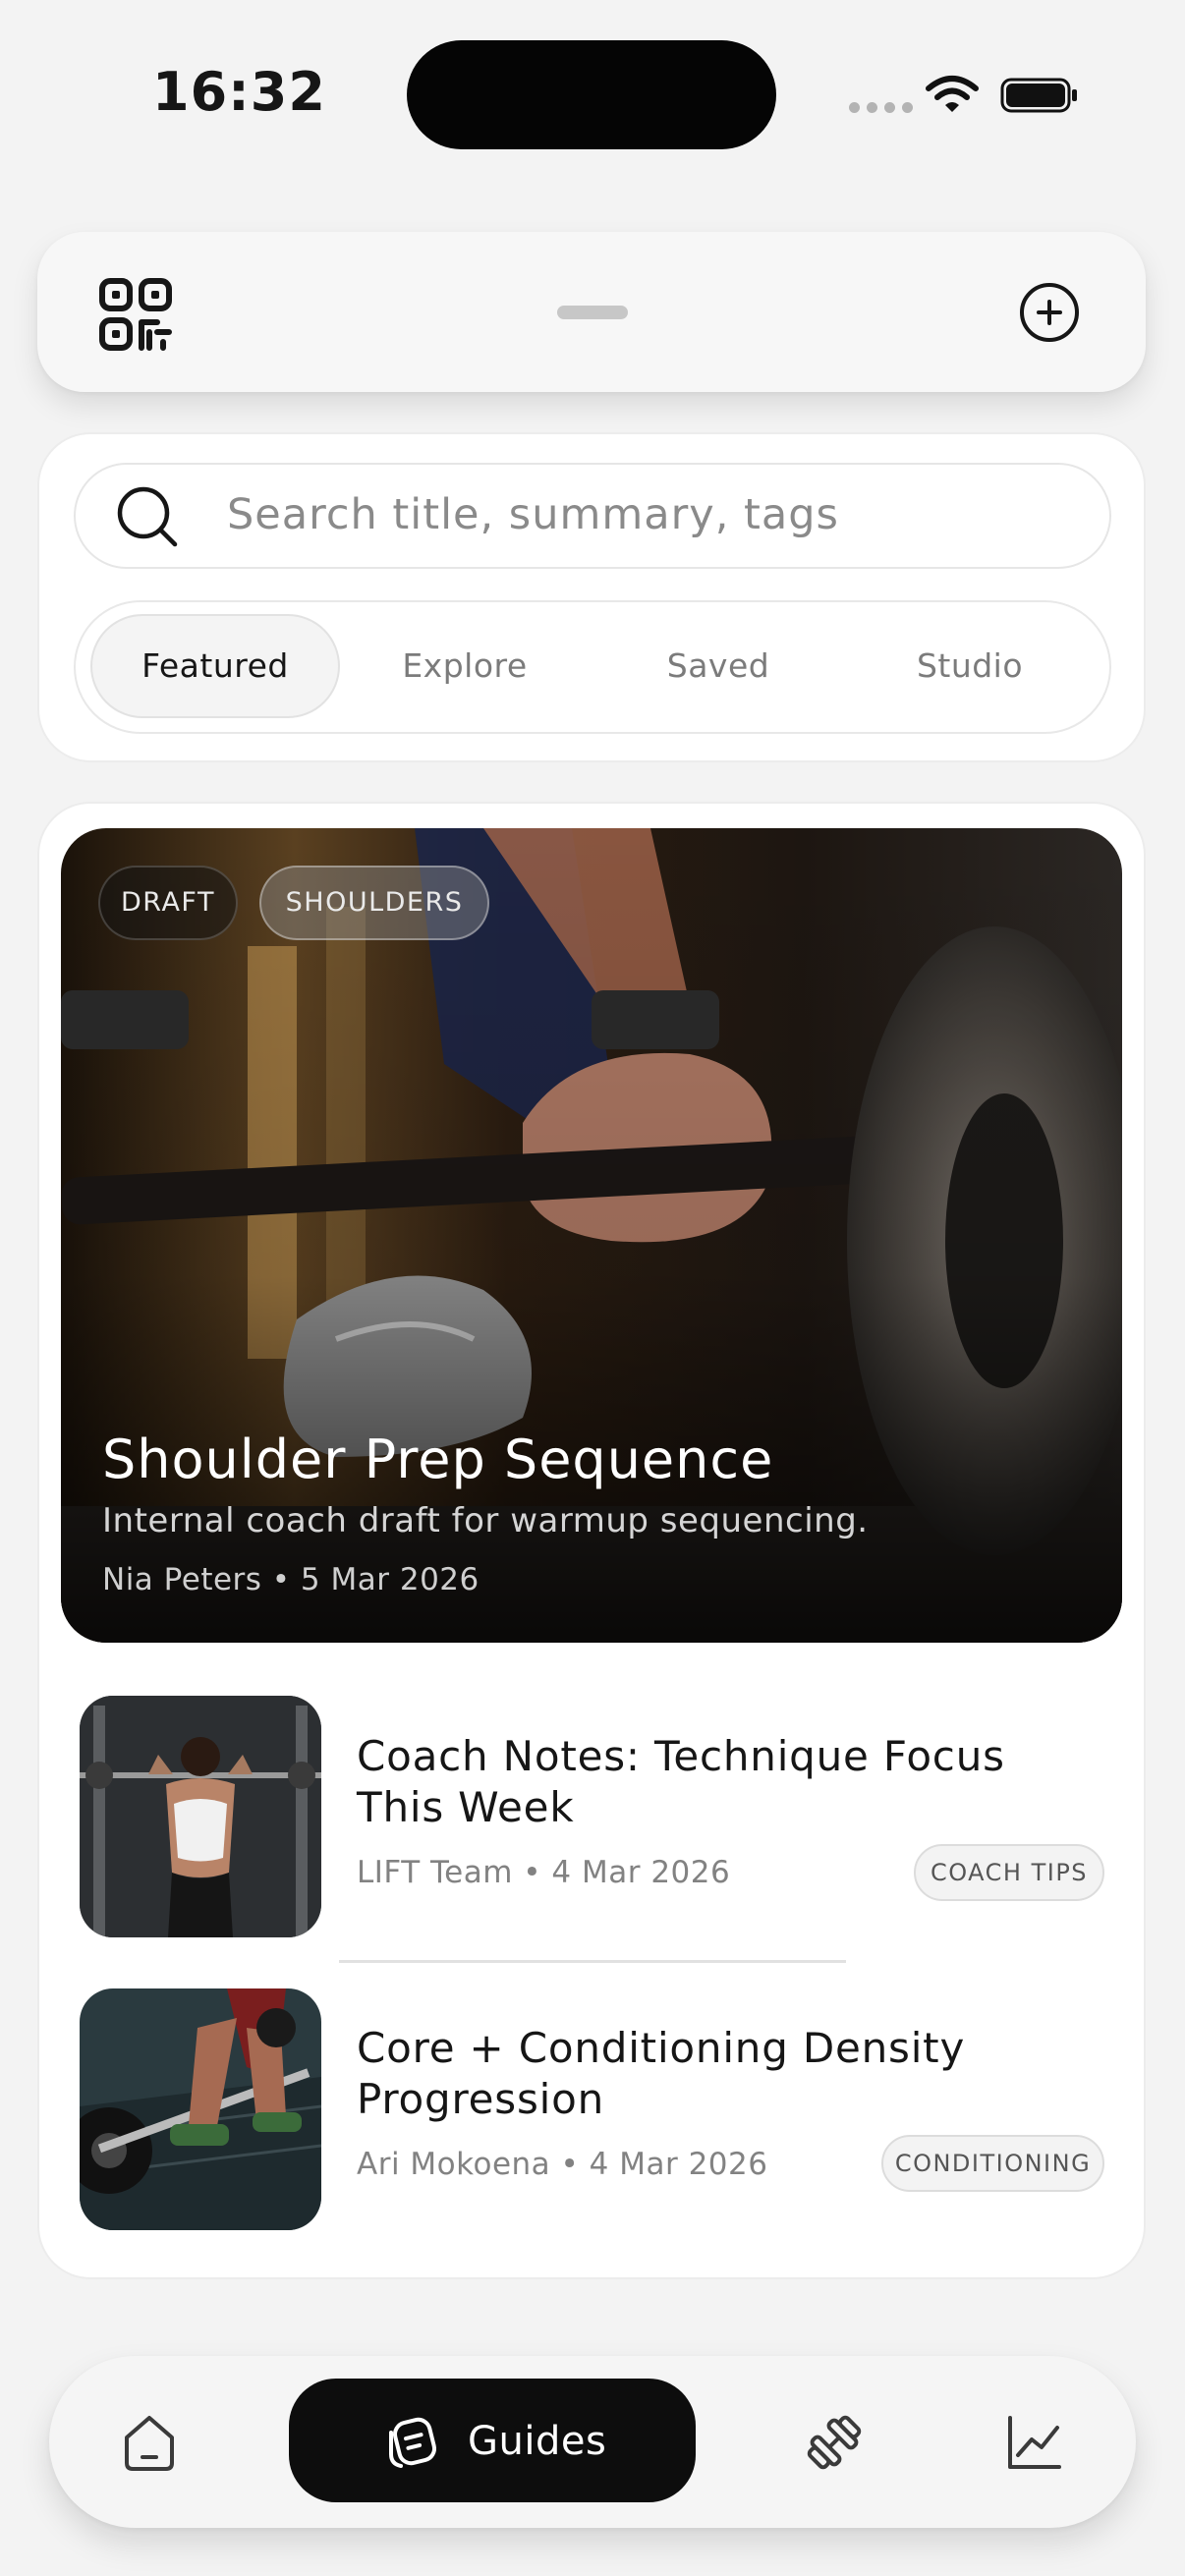 The image size is (1185, 2576). I want to click on tab-featured: Featured, so click(215, 666).